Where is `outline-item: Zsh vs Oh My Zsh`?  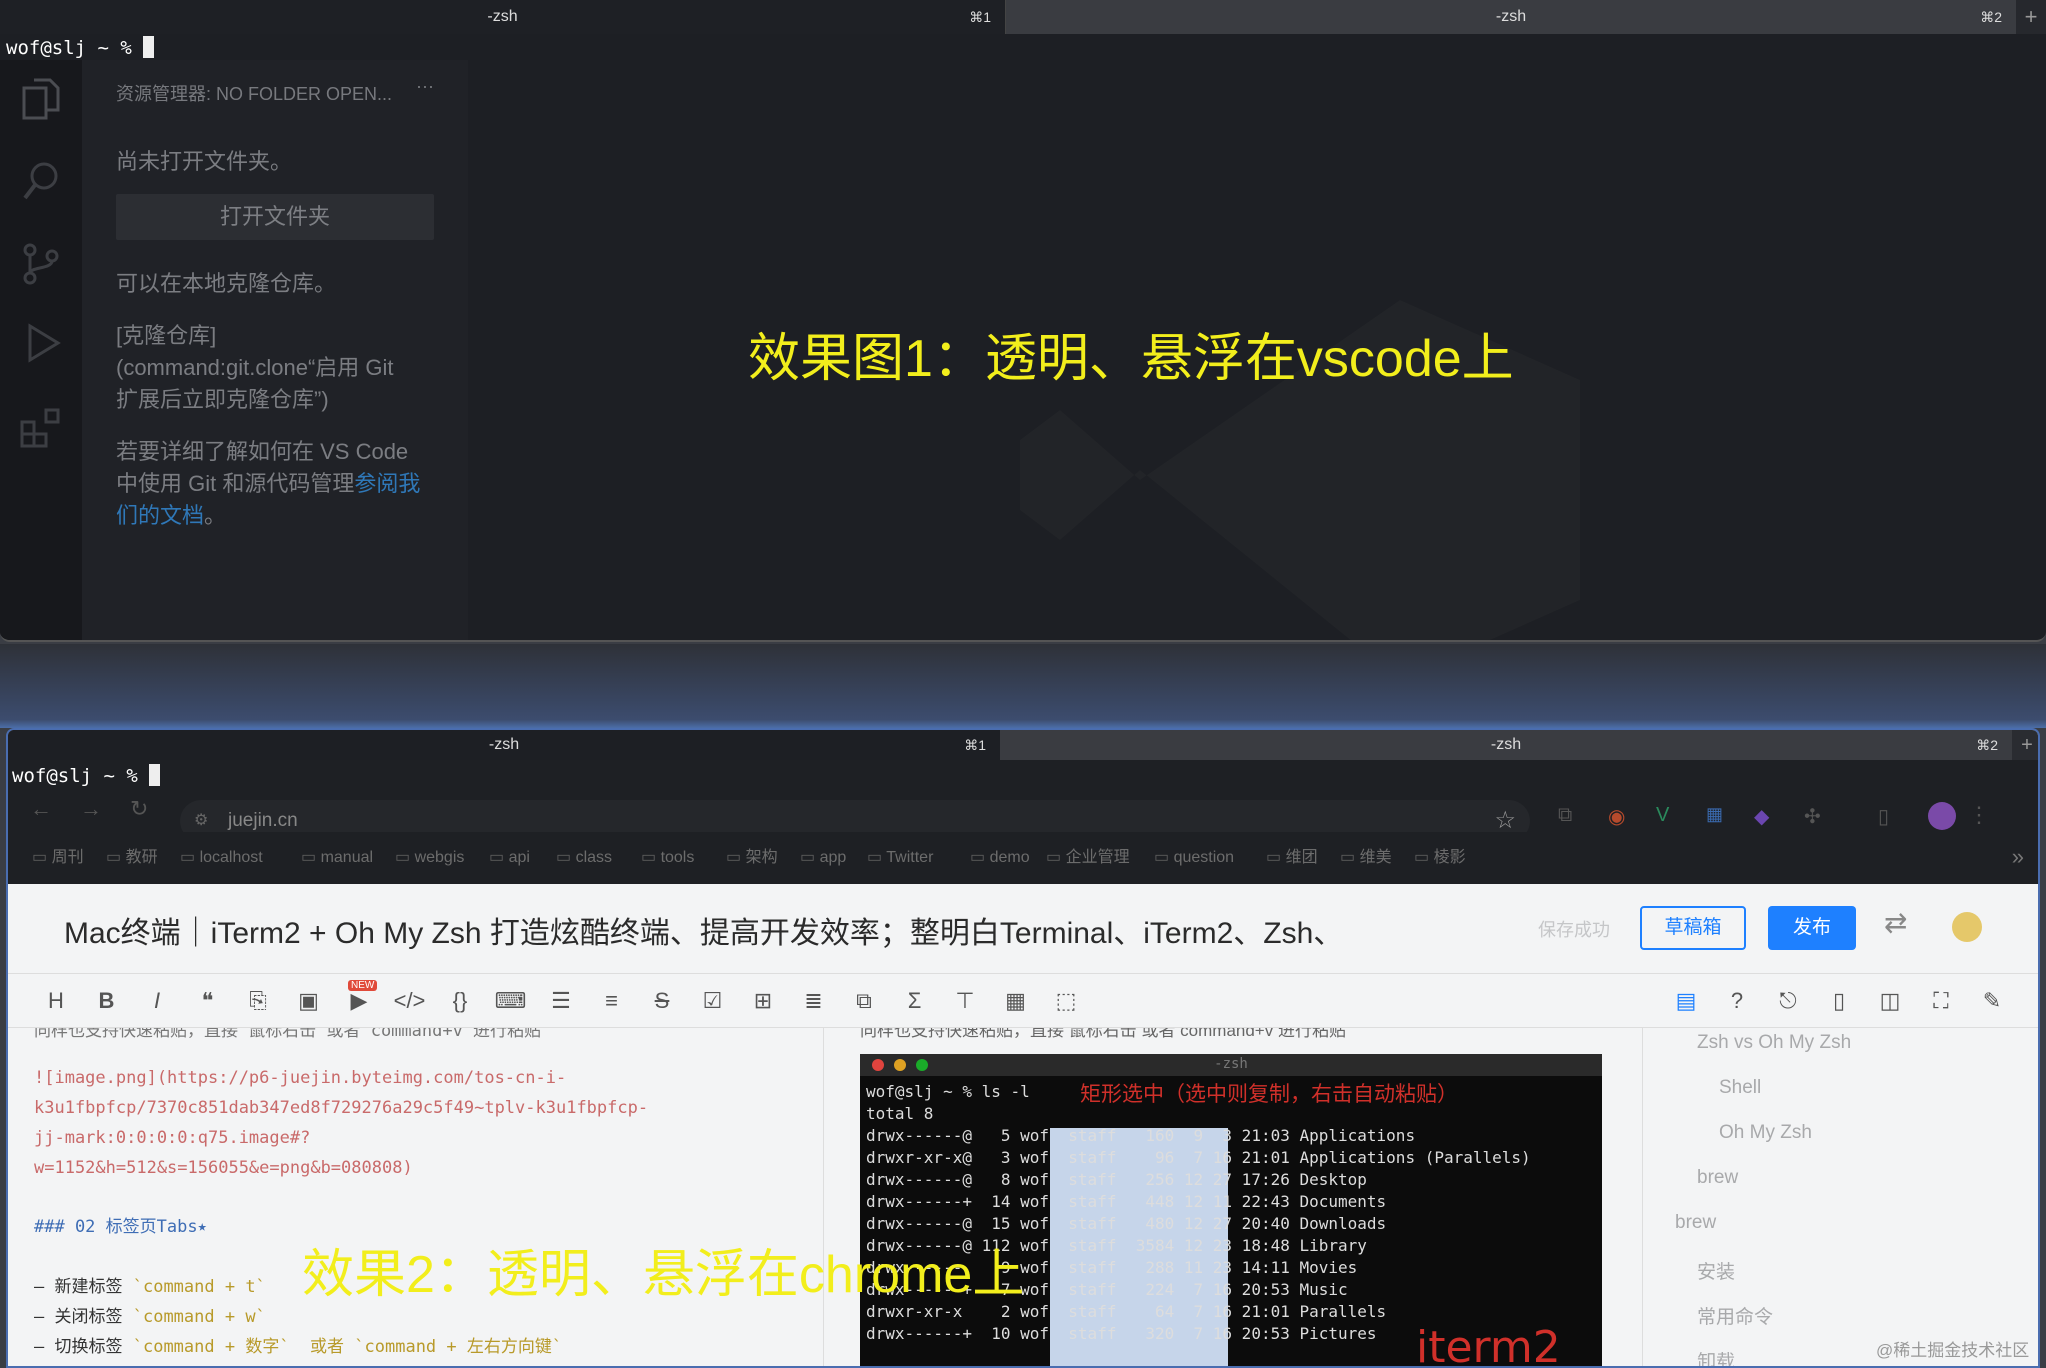 outline-item: Zsh vs Oh My Zsh is located at coordinates (1774, 1043).